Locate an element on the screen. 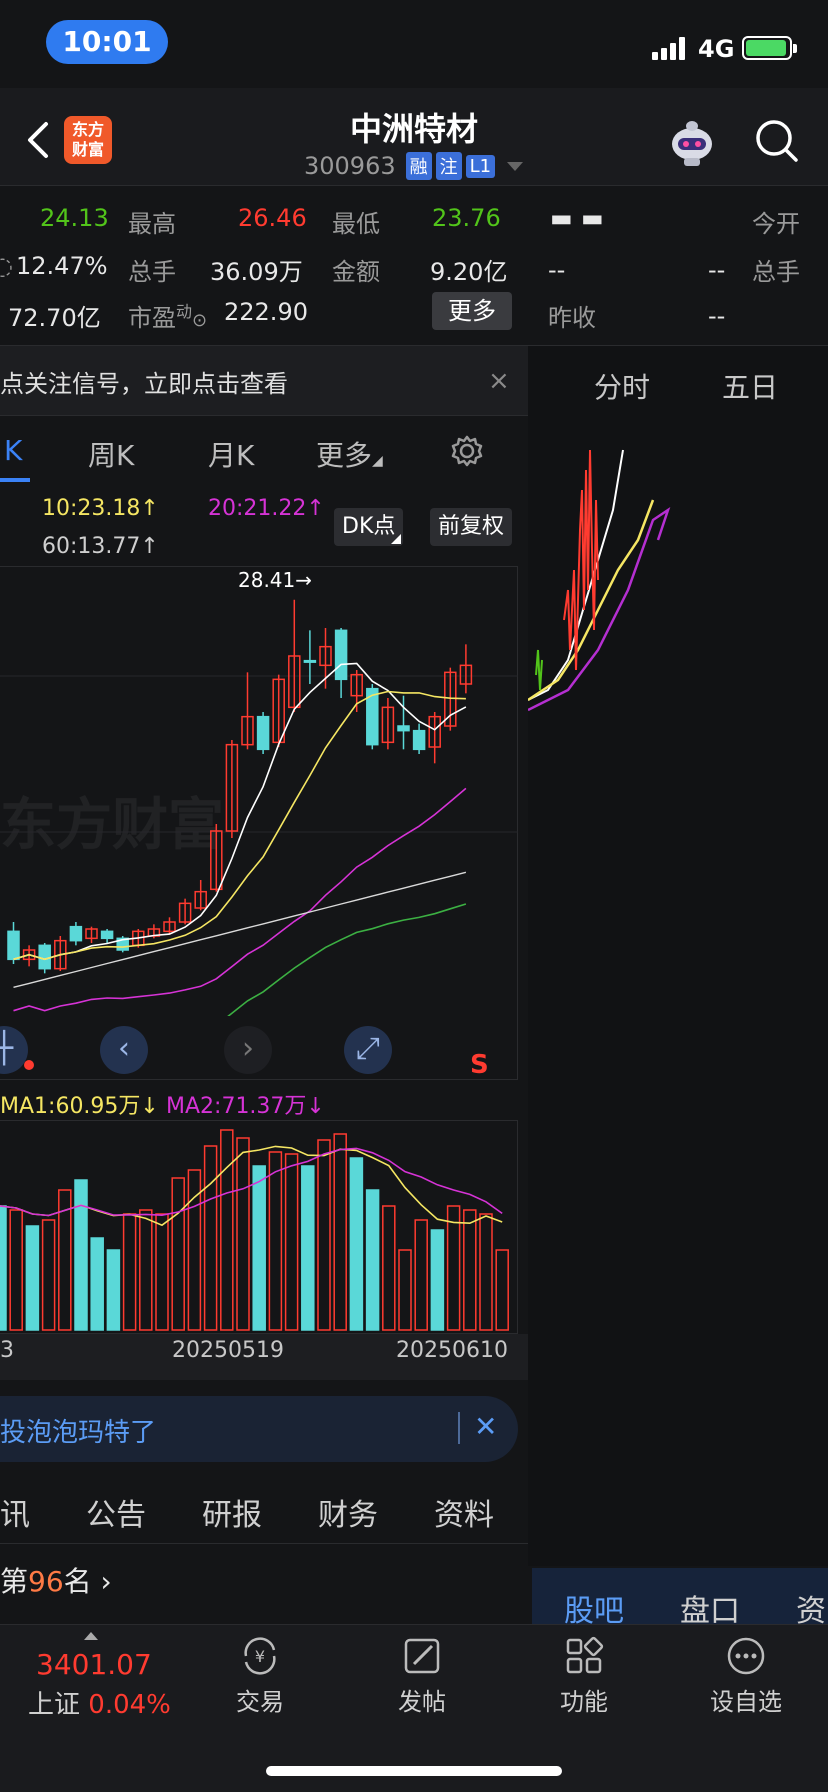 This screenshot has height=1792, width=828. stock-code-row: 300963 融 注 L1 is located at coordinates (414, 166).